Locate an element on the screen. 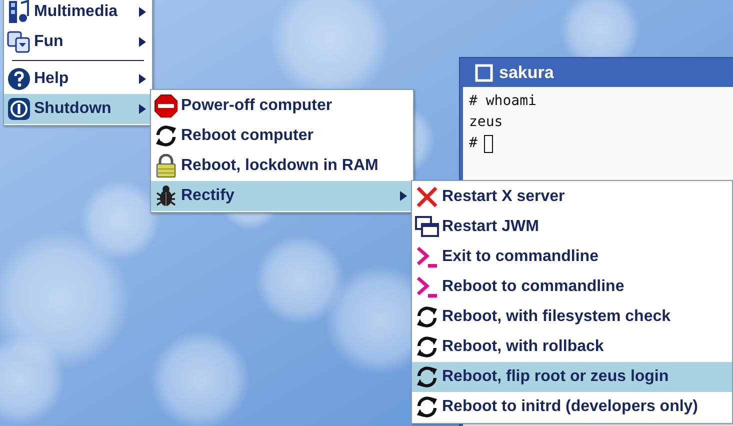 Image resolution: width=733 pixels, height=426 pixels. film-music-icon is located at coordinates (19, 12).